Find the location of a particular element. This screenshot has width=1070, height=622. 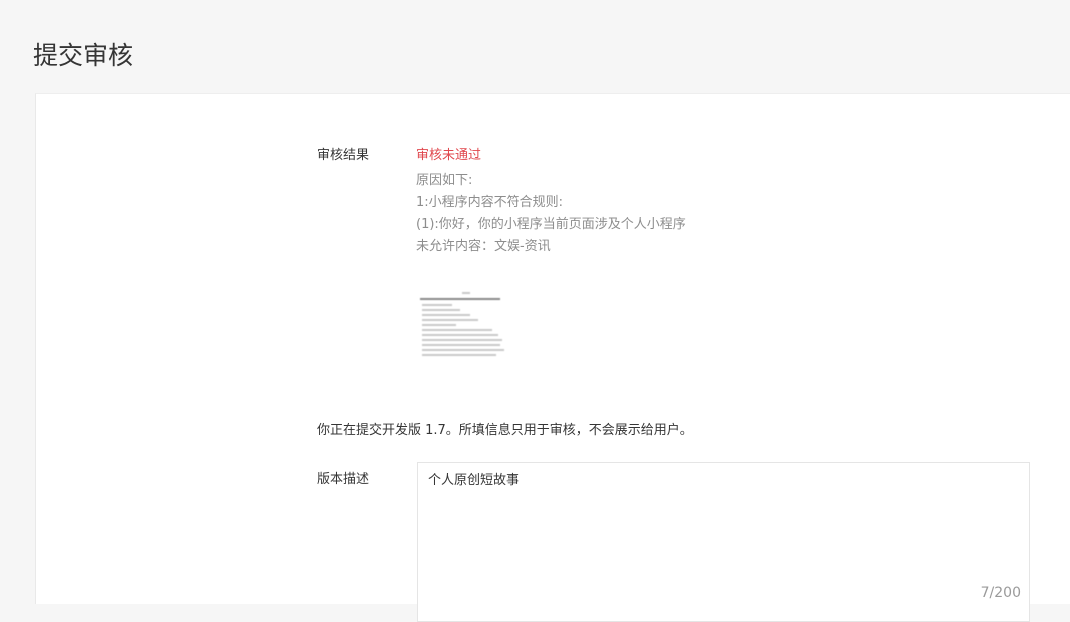

version-description-value: 个人原创短故事 is located at coordinates (474, 480).